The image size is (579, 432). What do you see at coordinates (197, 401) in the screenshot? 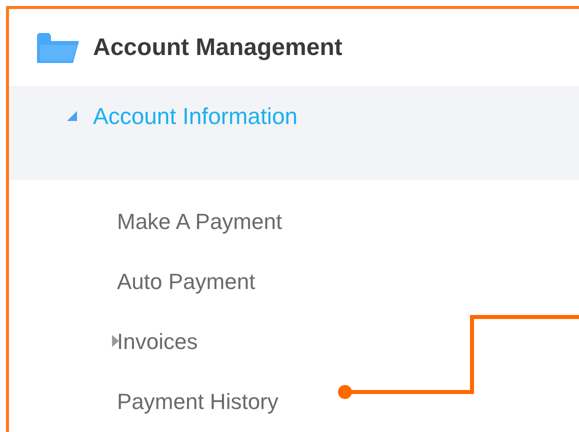
I see `tree-item: Payment History` at bounding box center [197, 401].